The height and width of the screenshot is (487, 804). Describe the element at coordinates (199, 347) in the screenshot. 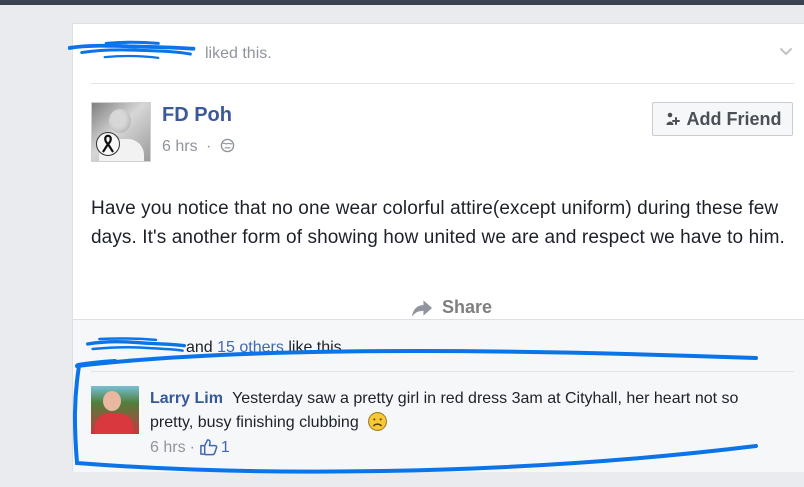

I see `likes-prefix: and` at that location.